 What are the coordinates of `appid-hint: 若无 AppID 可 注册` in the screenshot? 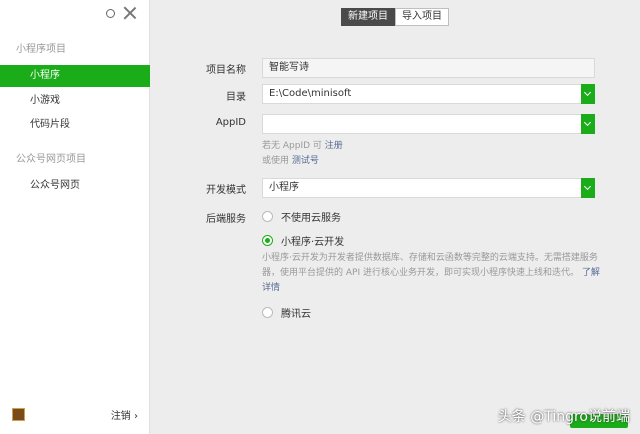 It's located at (302, 146).